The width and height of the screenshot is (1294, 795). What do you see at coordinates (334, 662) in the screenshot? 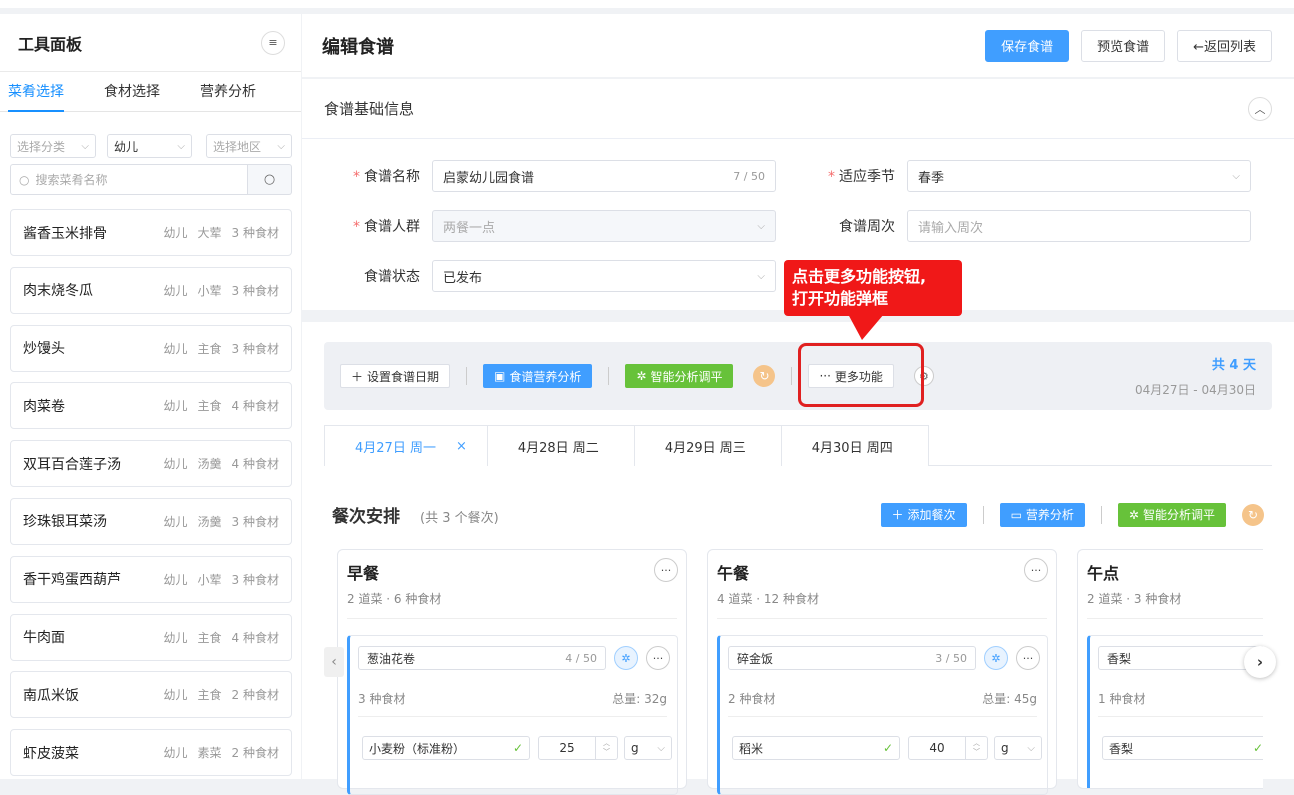
I see `scroll-left-icon: ‹` at bounding box center [334, 662].